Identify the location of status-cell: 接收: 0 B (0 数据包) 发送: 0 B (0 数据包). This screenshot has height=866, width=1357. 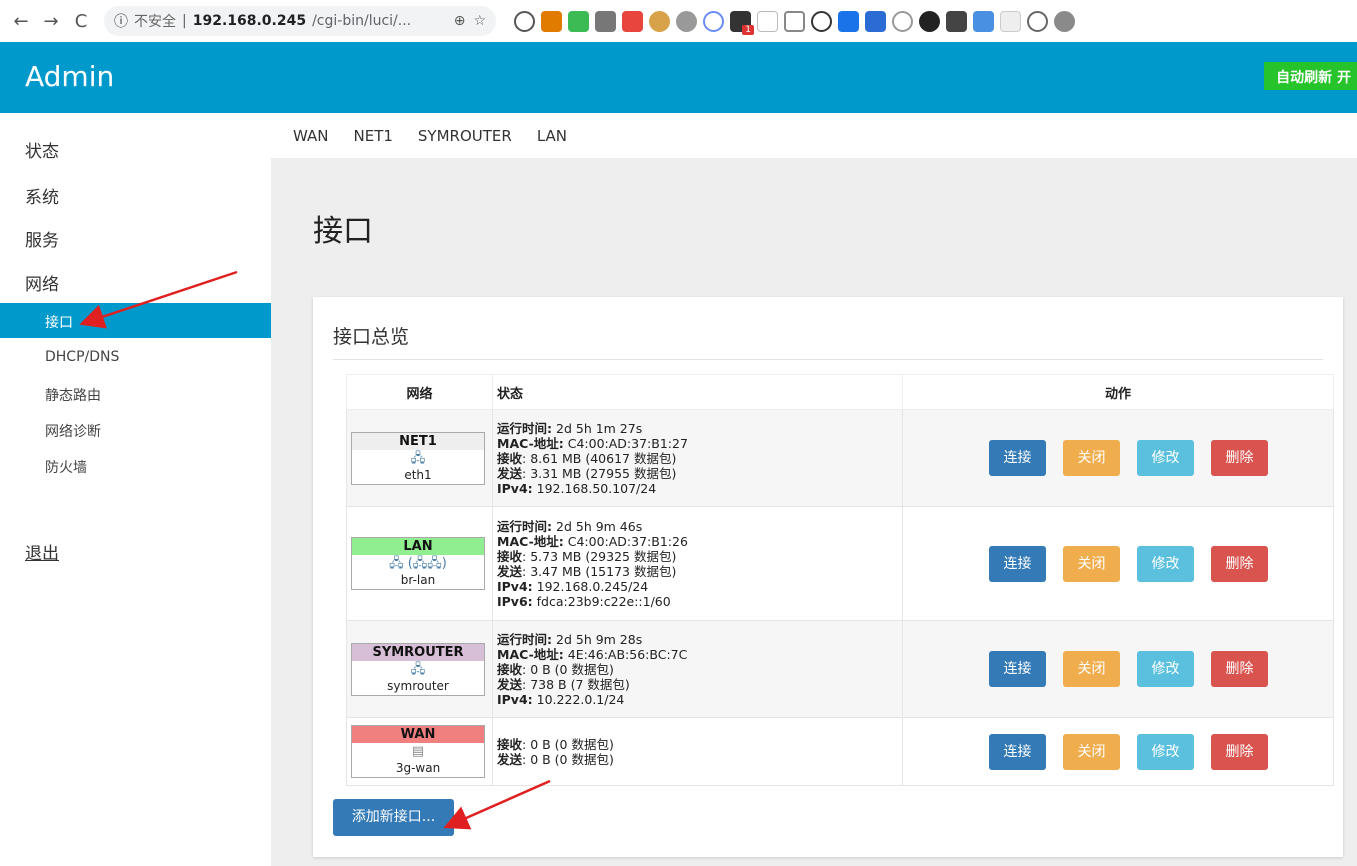
(697, 751).